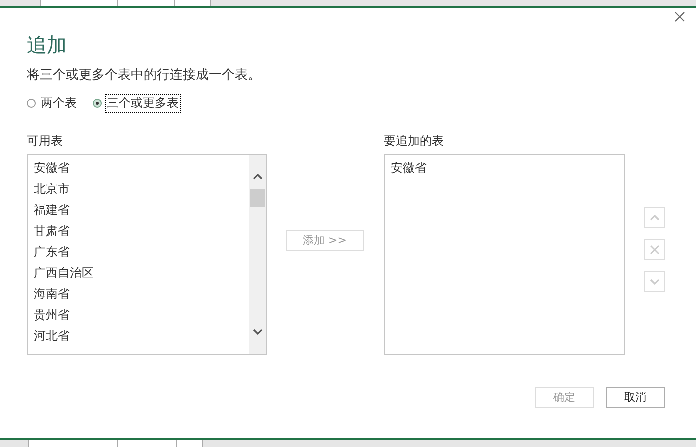 The height and width of the screenshot is (447, 696). Describe the element at coordinates (52, 210) in the screenshot. I see `list-item: 福建省` at that location.